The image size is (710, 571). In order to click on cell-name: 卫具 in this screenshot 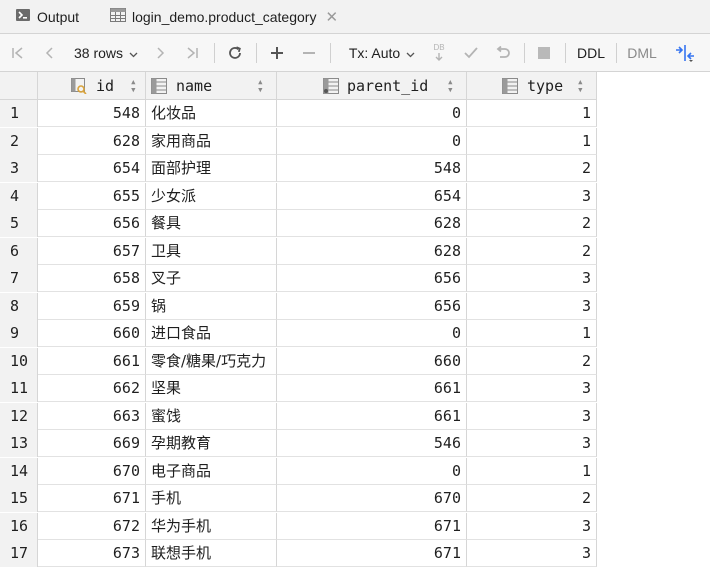, I will do `click(211, 251)`.